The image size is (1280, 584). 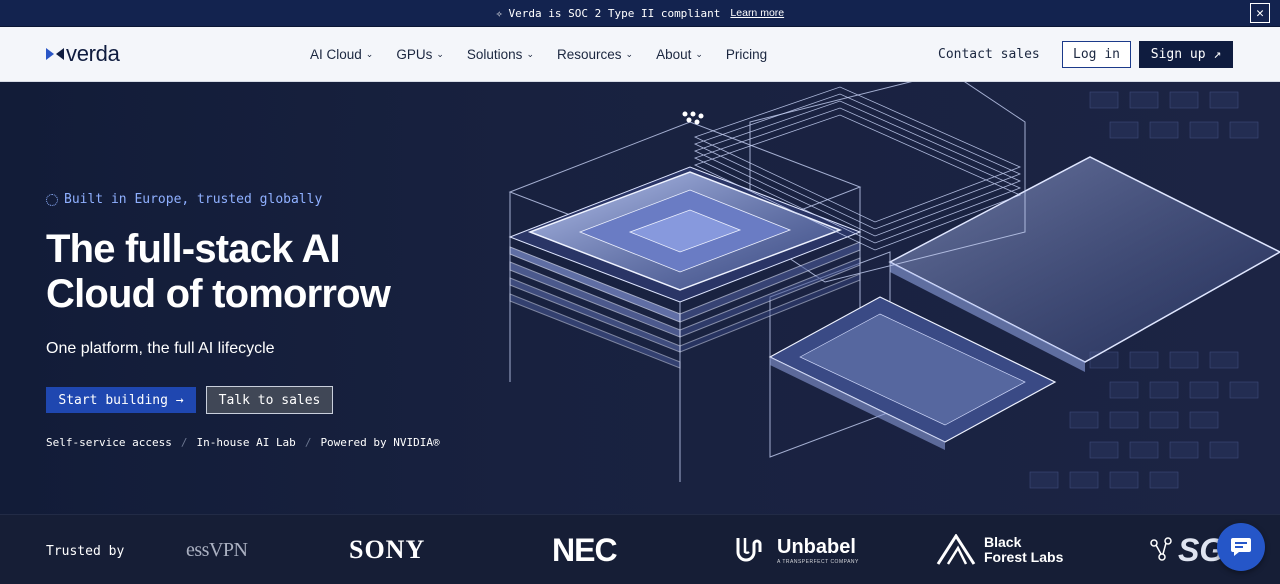 I want to click on logo-text: Black, so click(x=1003, y=542).